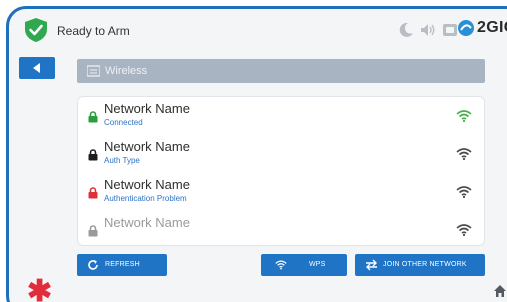  Describe the element at coordinates (281, 71) in the screenshot. I see `page-header: Wireless` at that location.